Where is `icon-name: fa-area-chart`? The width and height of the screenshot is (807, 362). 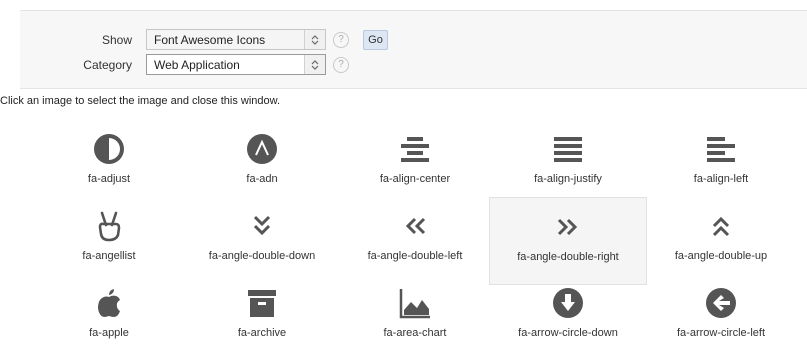
icon-name: fa-area-chart is located at coordinates (415, 333).